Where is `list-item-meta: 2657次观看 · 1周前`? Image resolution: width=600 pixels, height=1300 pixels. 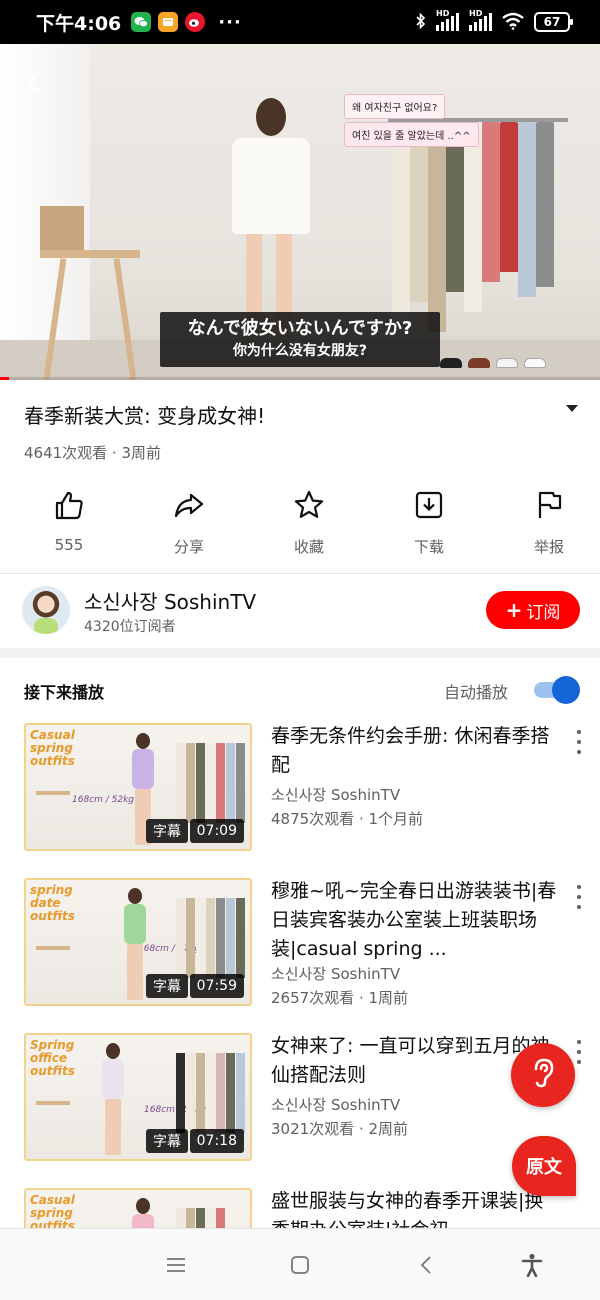
list-item-meta: 2657次观看 · 1周前 is located at coordinates (340, 998).